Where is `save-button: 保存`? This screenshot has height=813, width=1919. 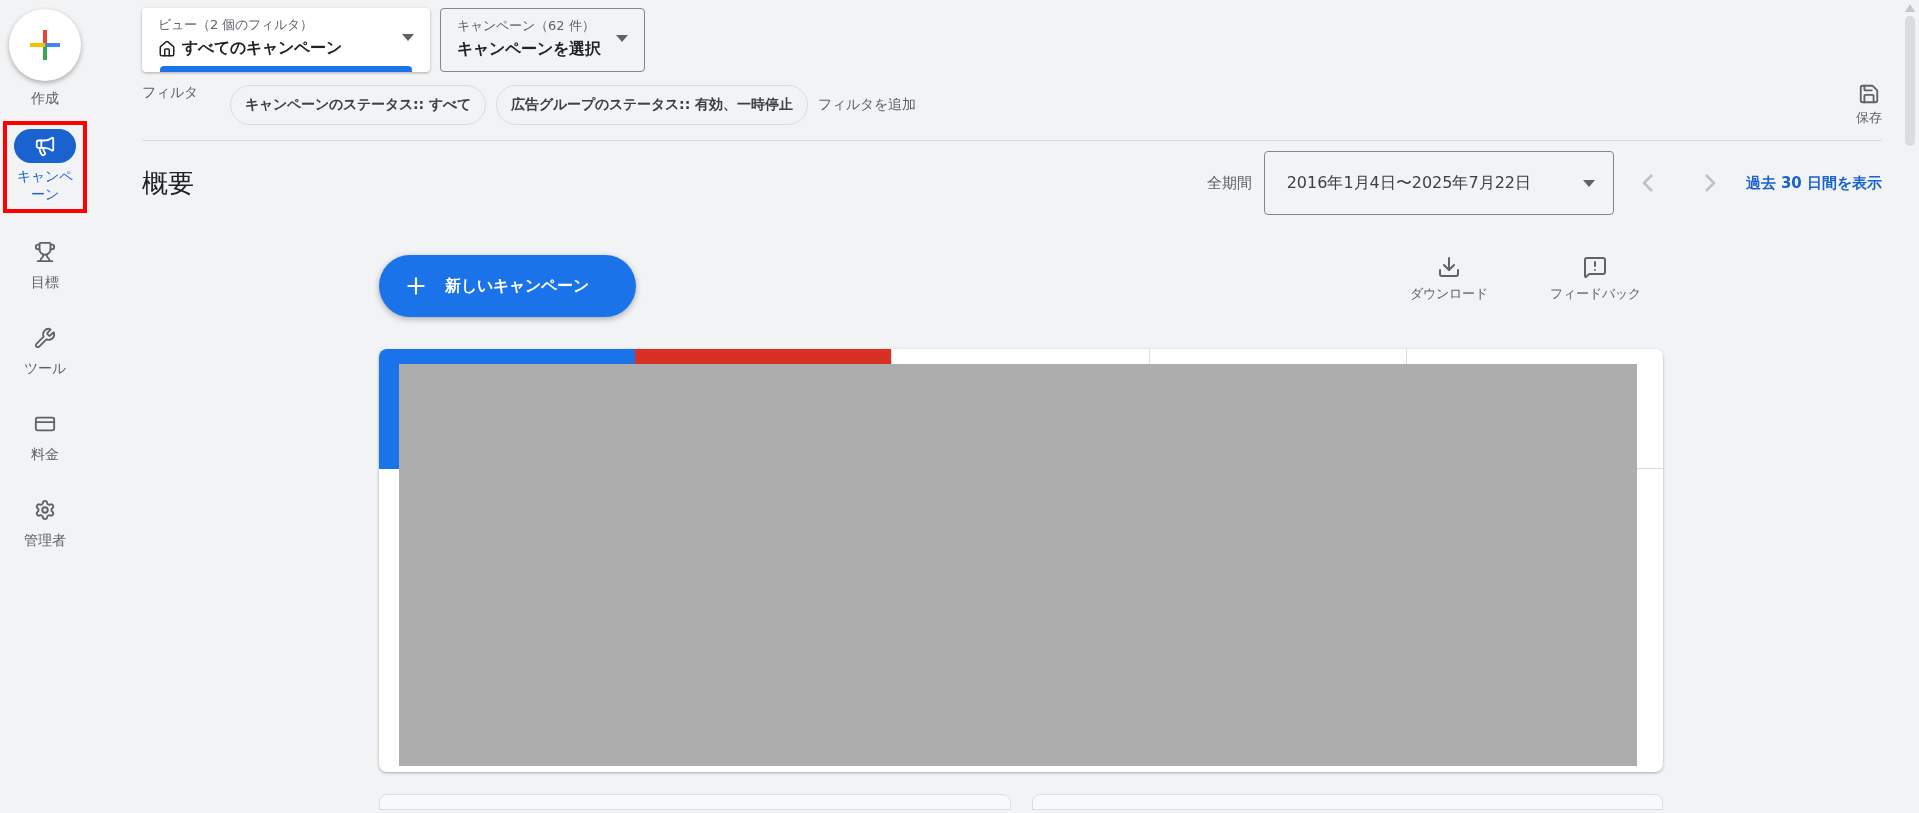 save-button: 保存 is located at coordinates (1869, 105).